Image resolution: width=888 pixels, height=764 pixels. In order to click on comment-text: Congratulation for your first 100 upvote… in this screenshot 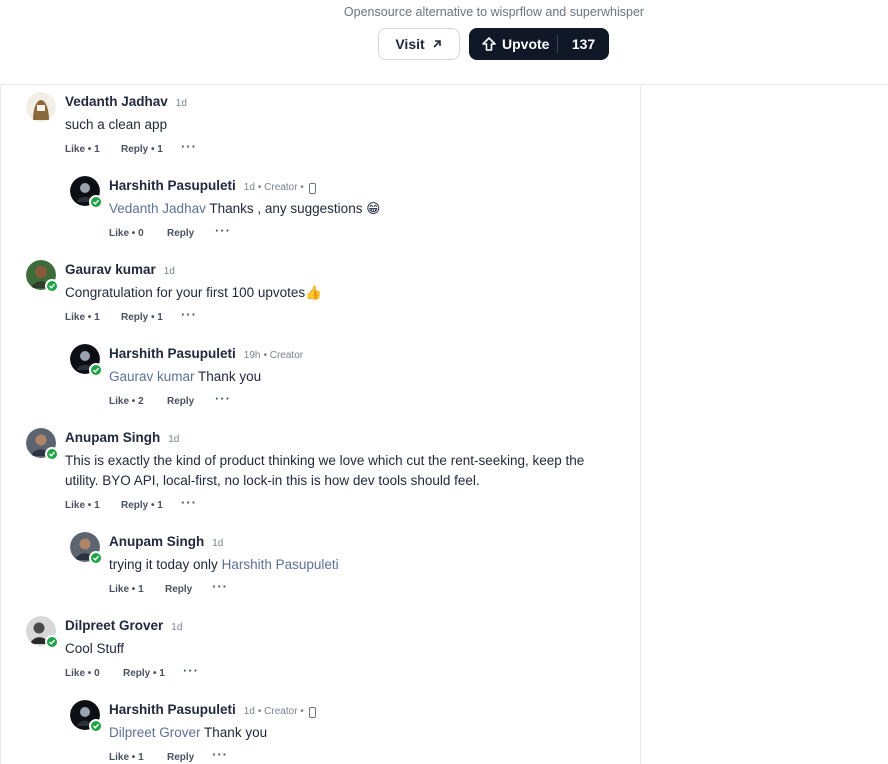, I will do `click(193, 292)`.